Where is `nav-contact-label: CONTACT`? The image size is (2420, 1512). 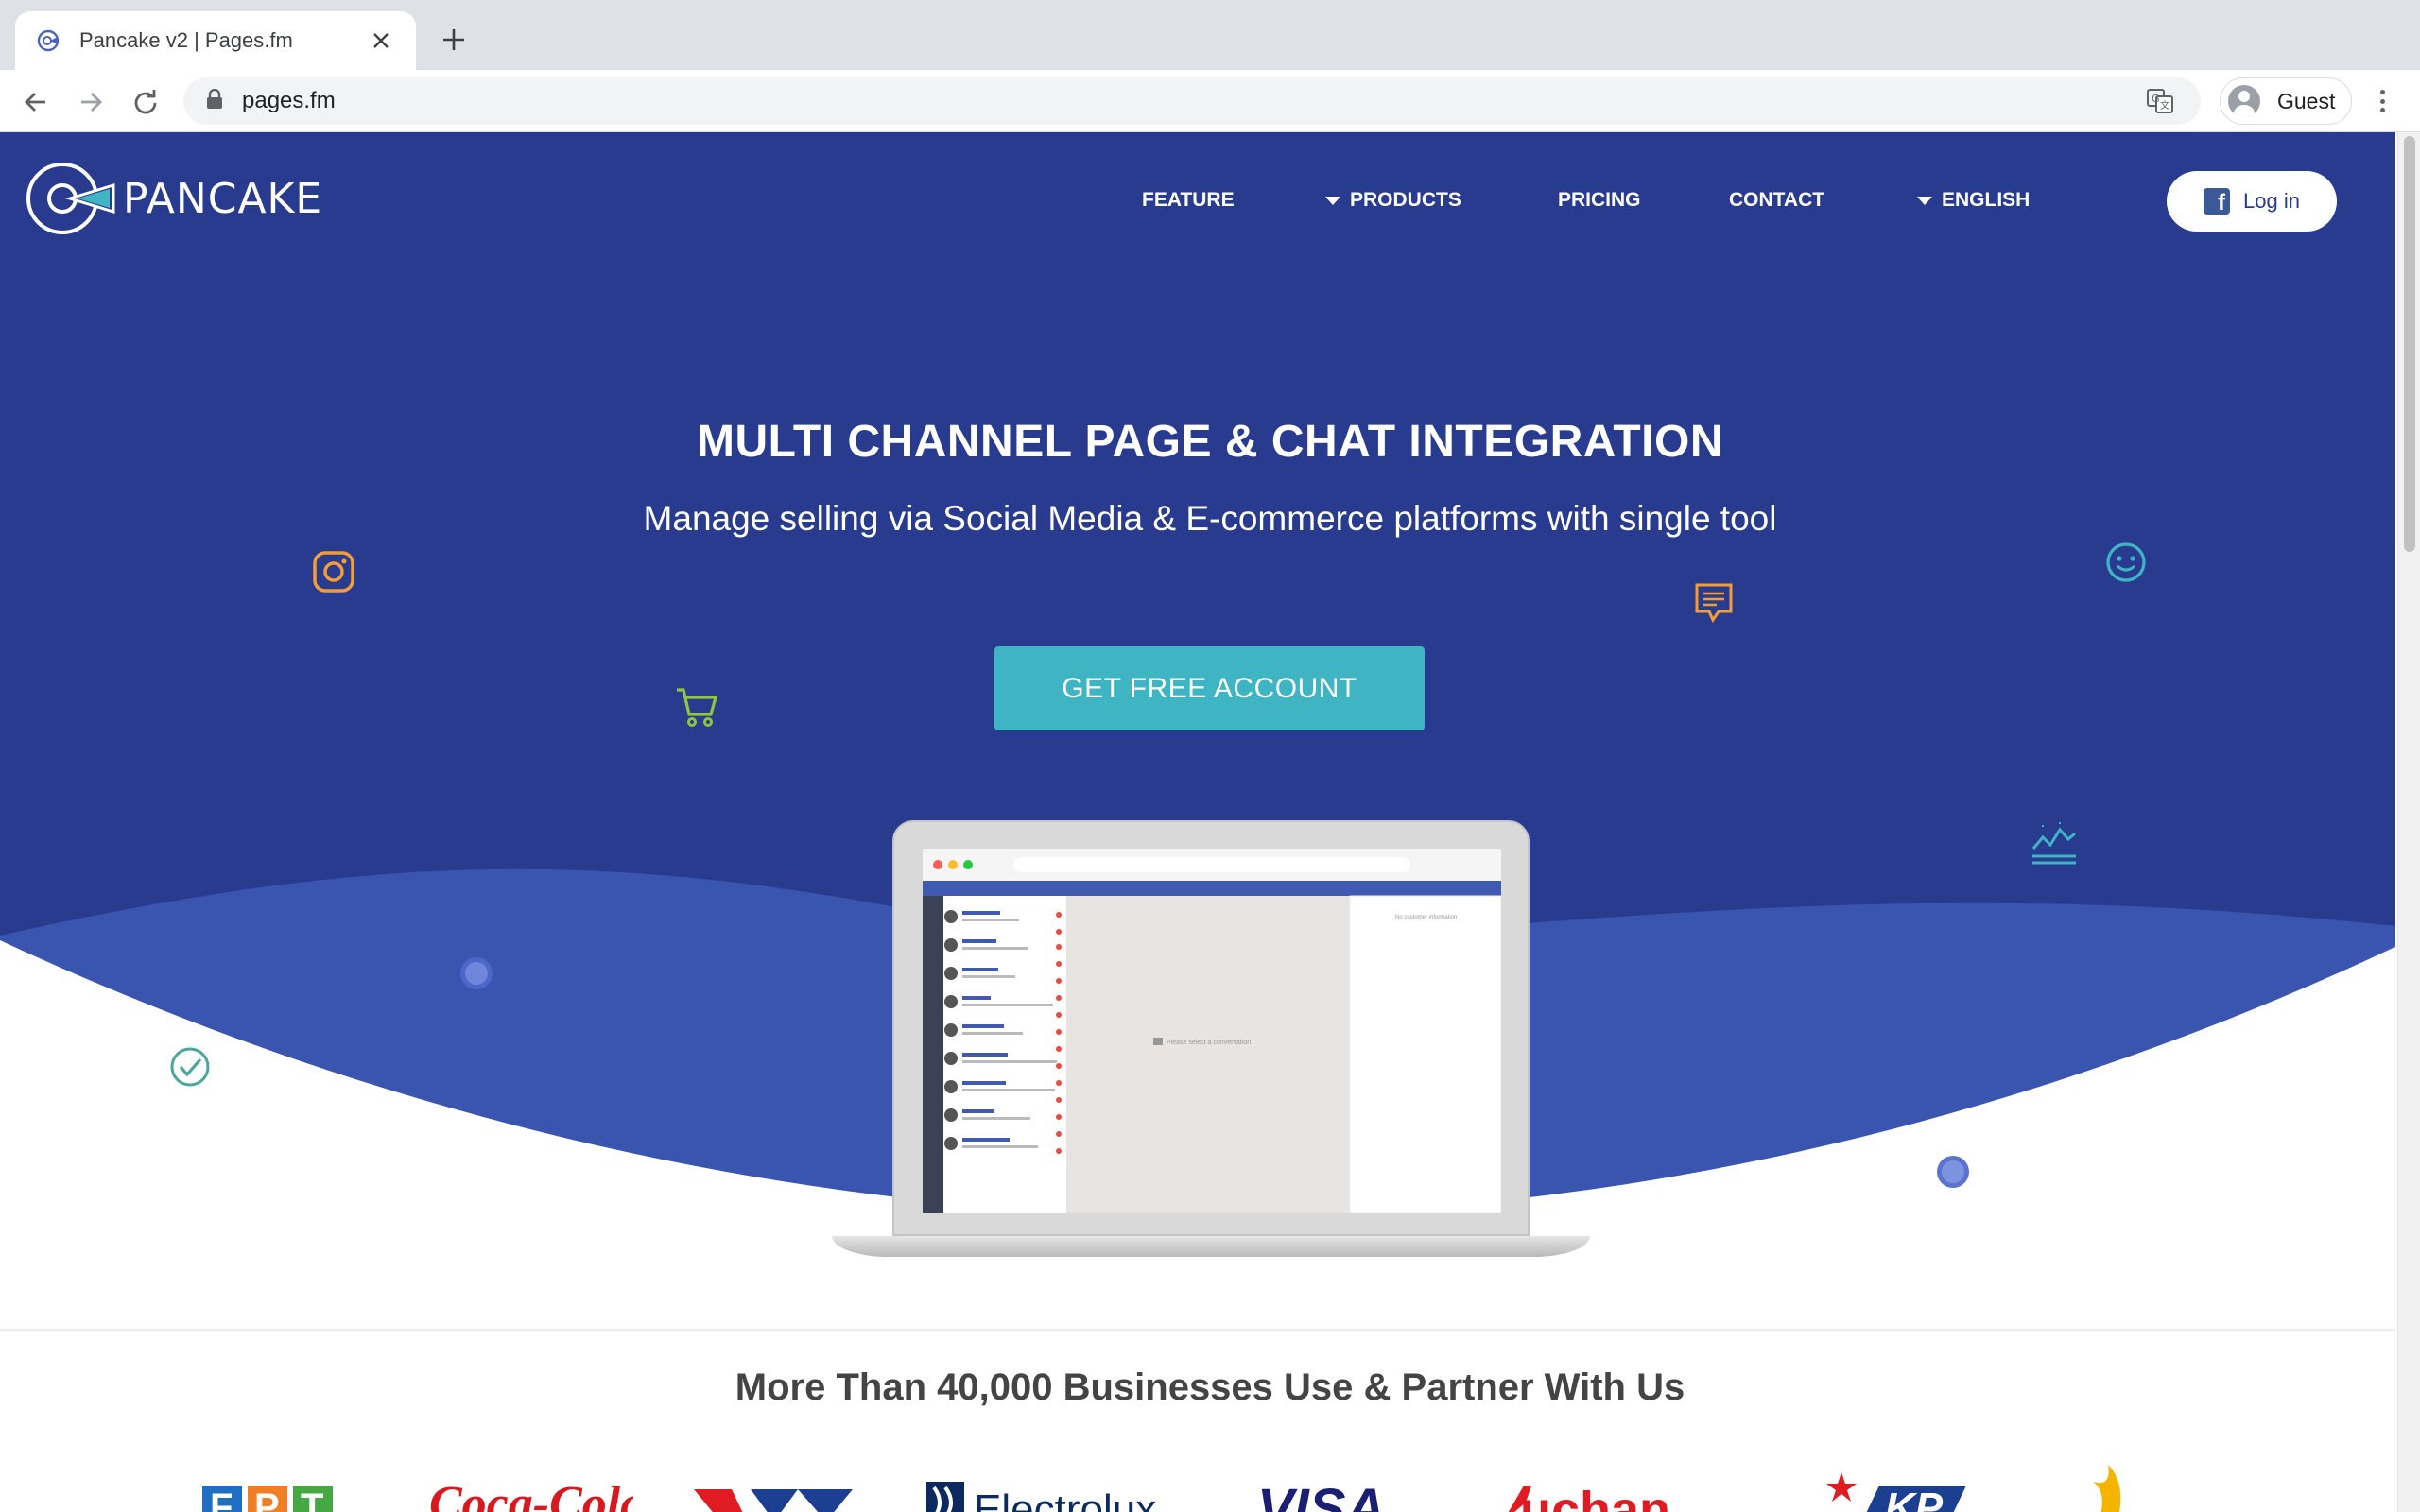 nav-contact-label: CONTACT is located at coordinates (1777, 200).